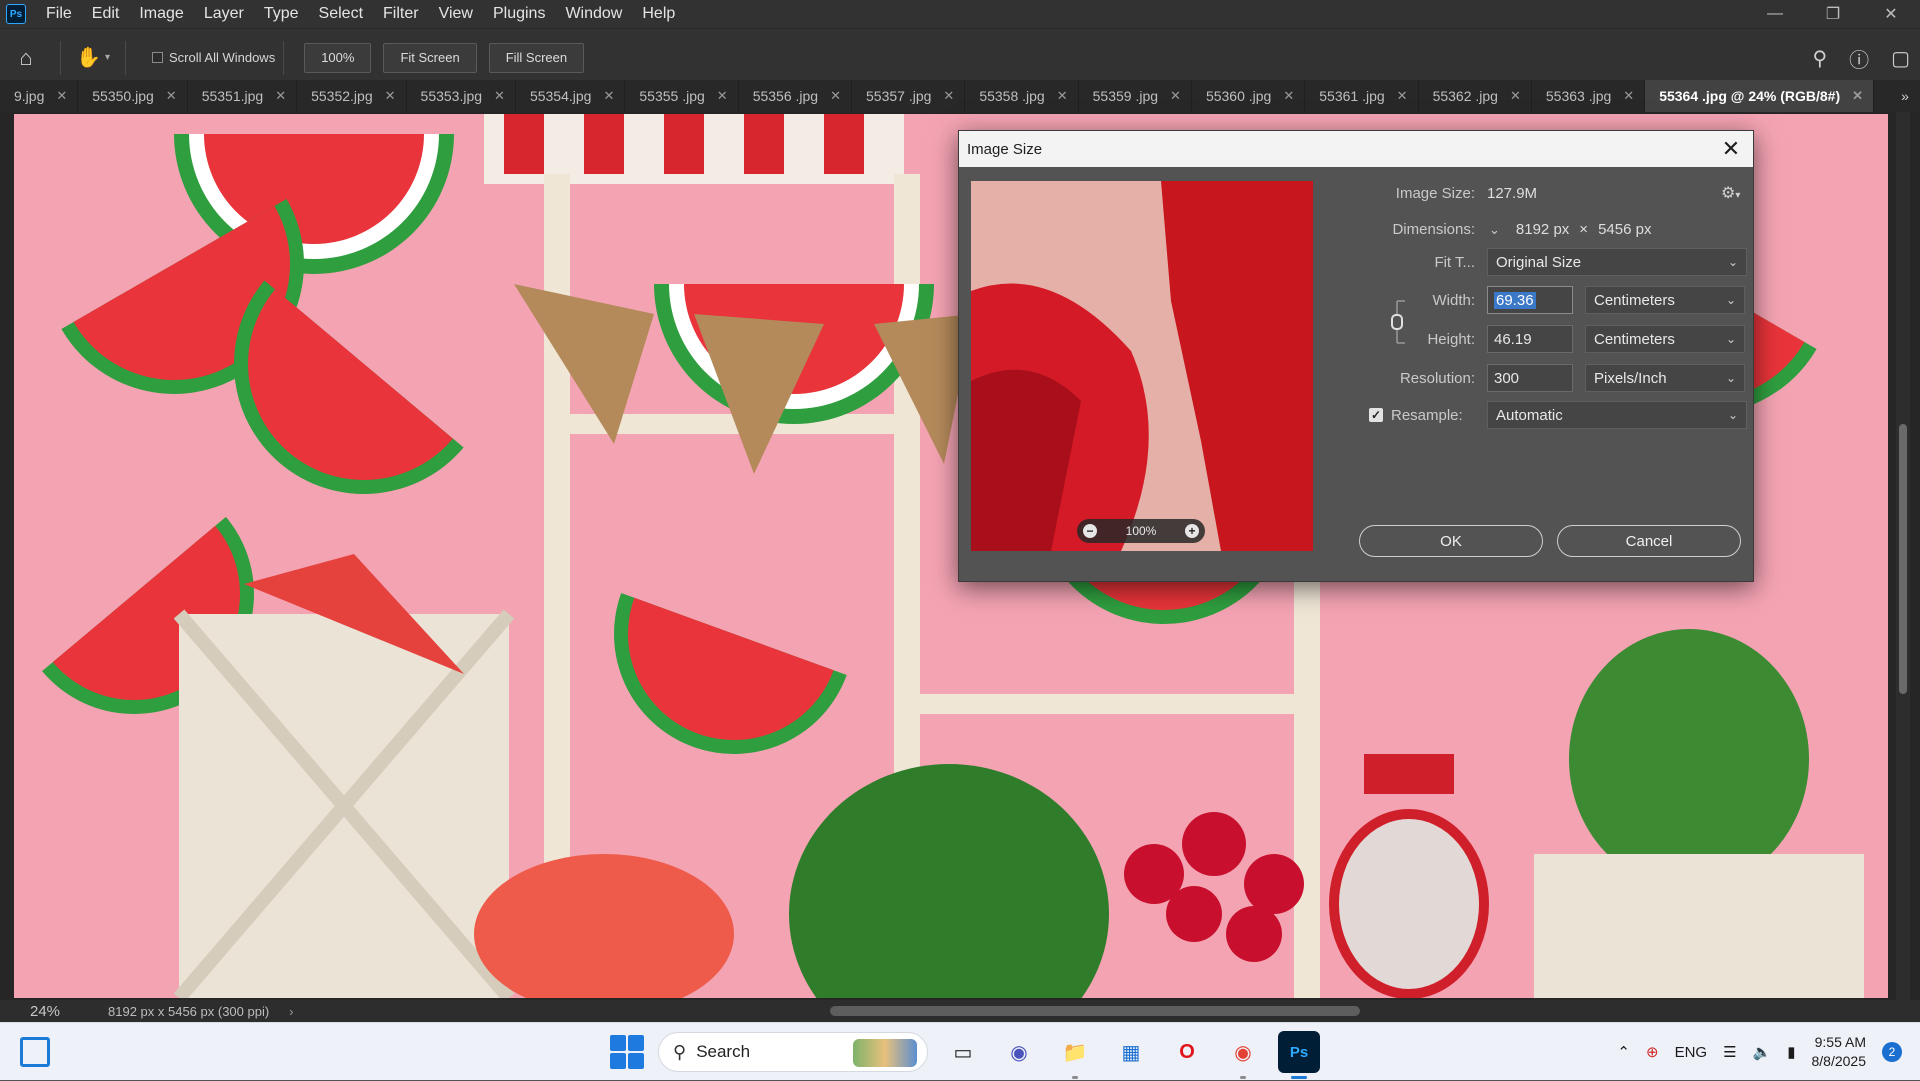 The height and width of the screenshot is (1081, 1920). Describe the element at coordinates (461, 96) in the screenshot. I see `tab-document: 55353.jpg ✕` at that location.